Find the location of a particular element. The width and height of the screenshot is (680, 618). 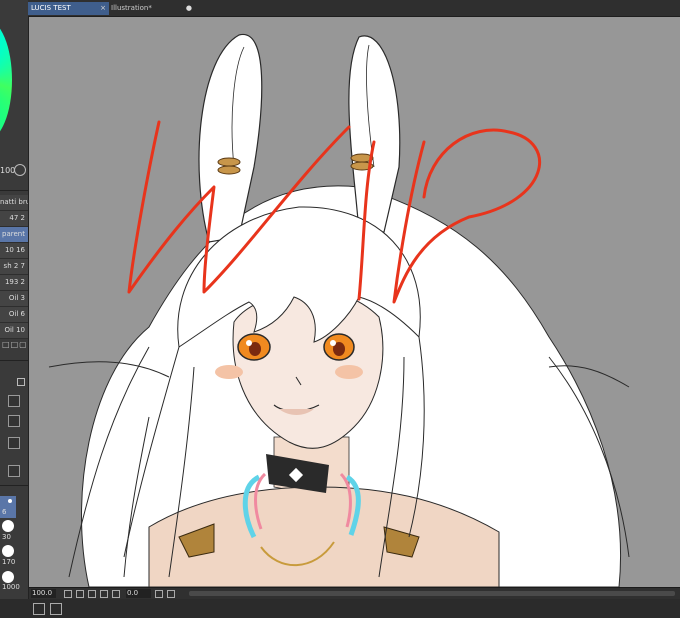

document-tab-bar: LUCIS TEST MODEL_2* × Illustration* ● is located at coordinates (354, 12).